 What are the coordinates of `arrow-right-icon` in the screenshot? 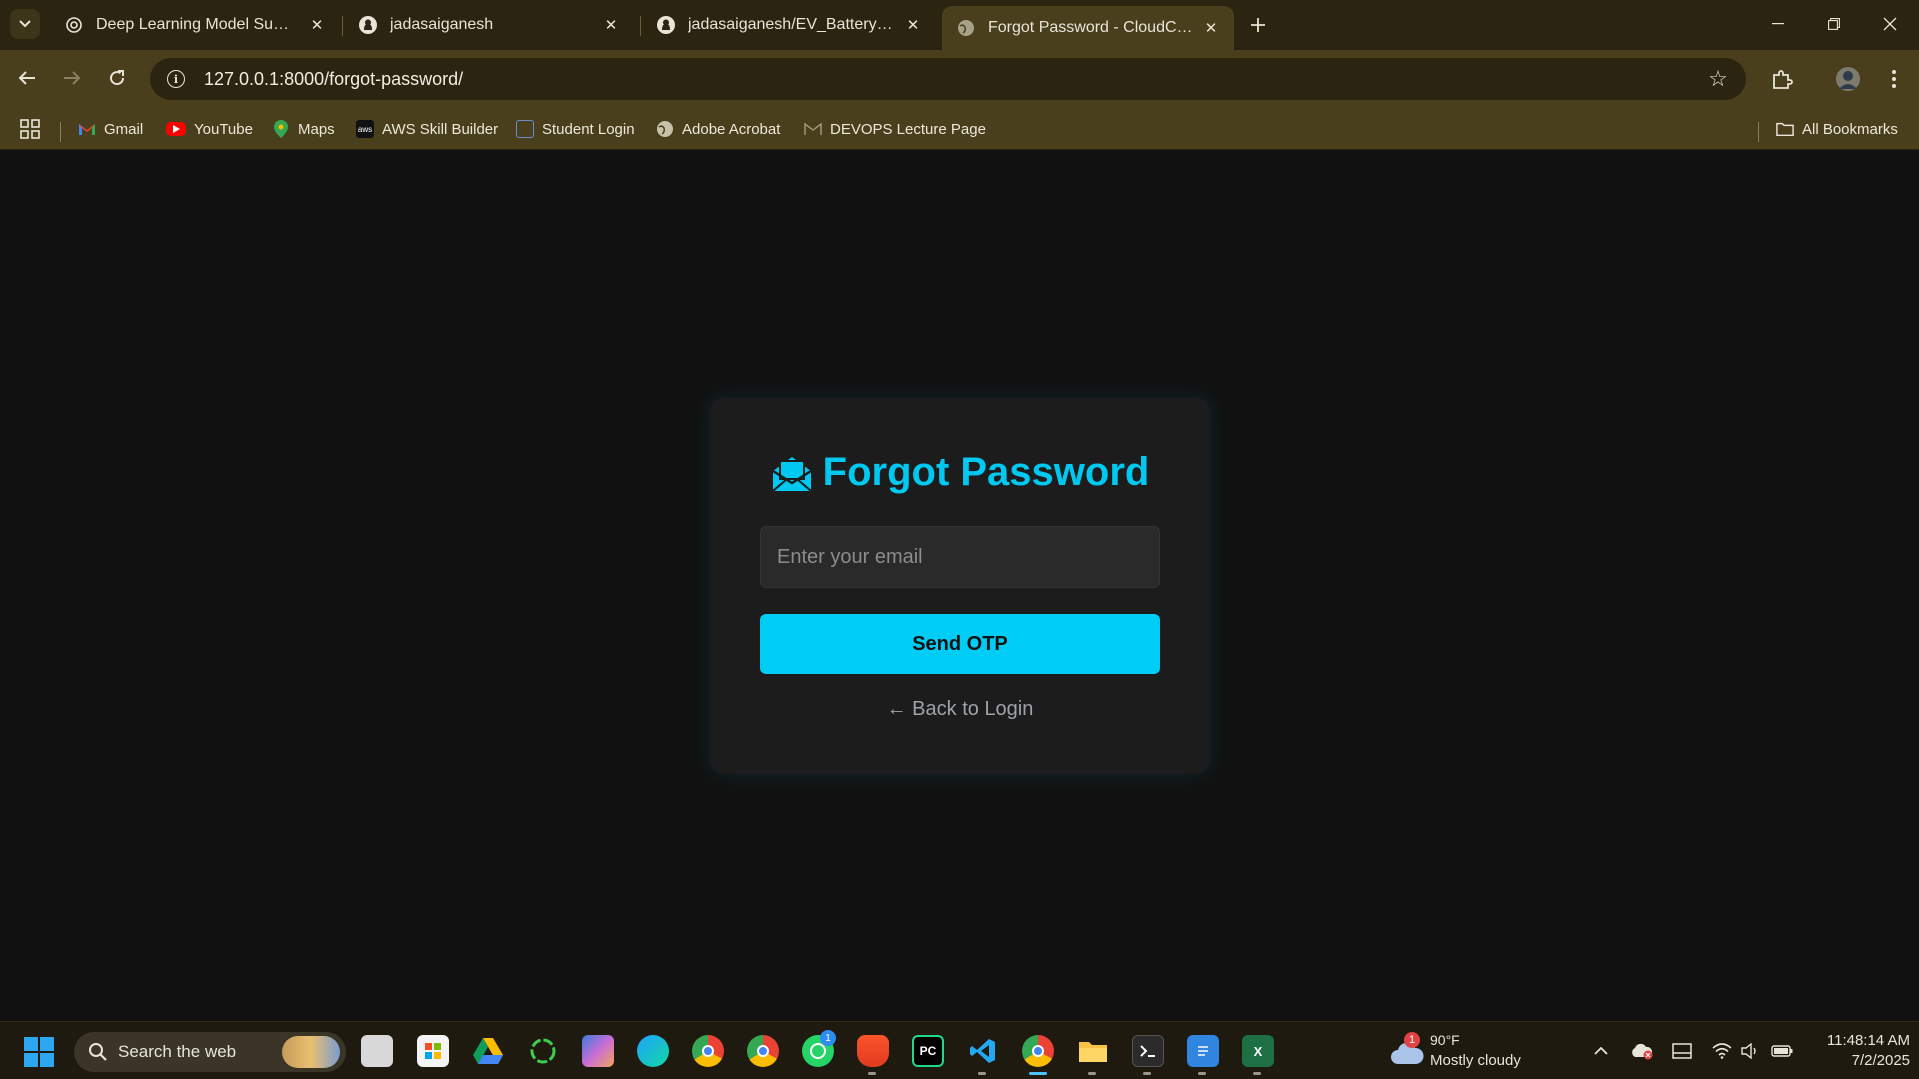 It's located at (72, 78).